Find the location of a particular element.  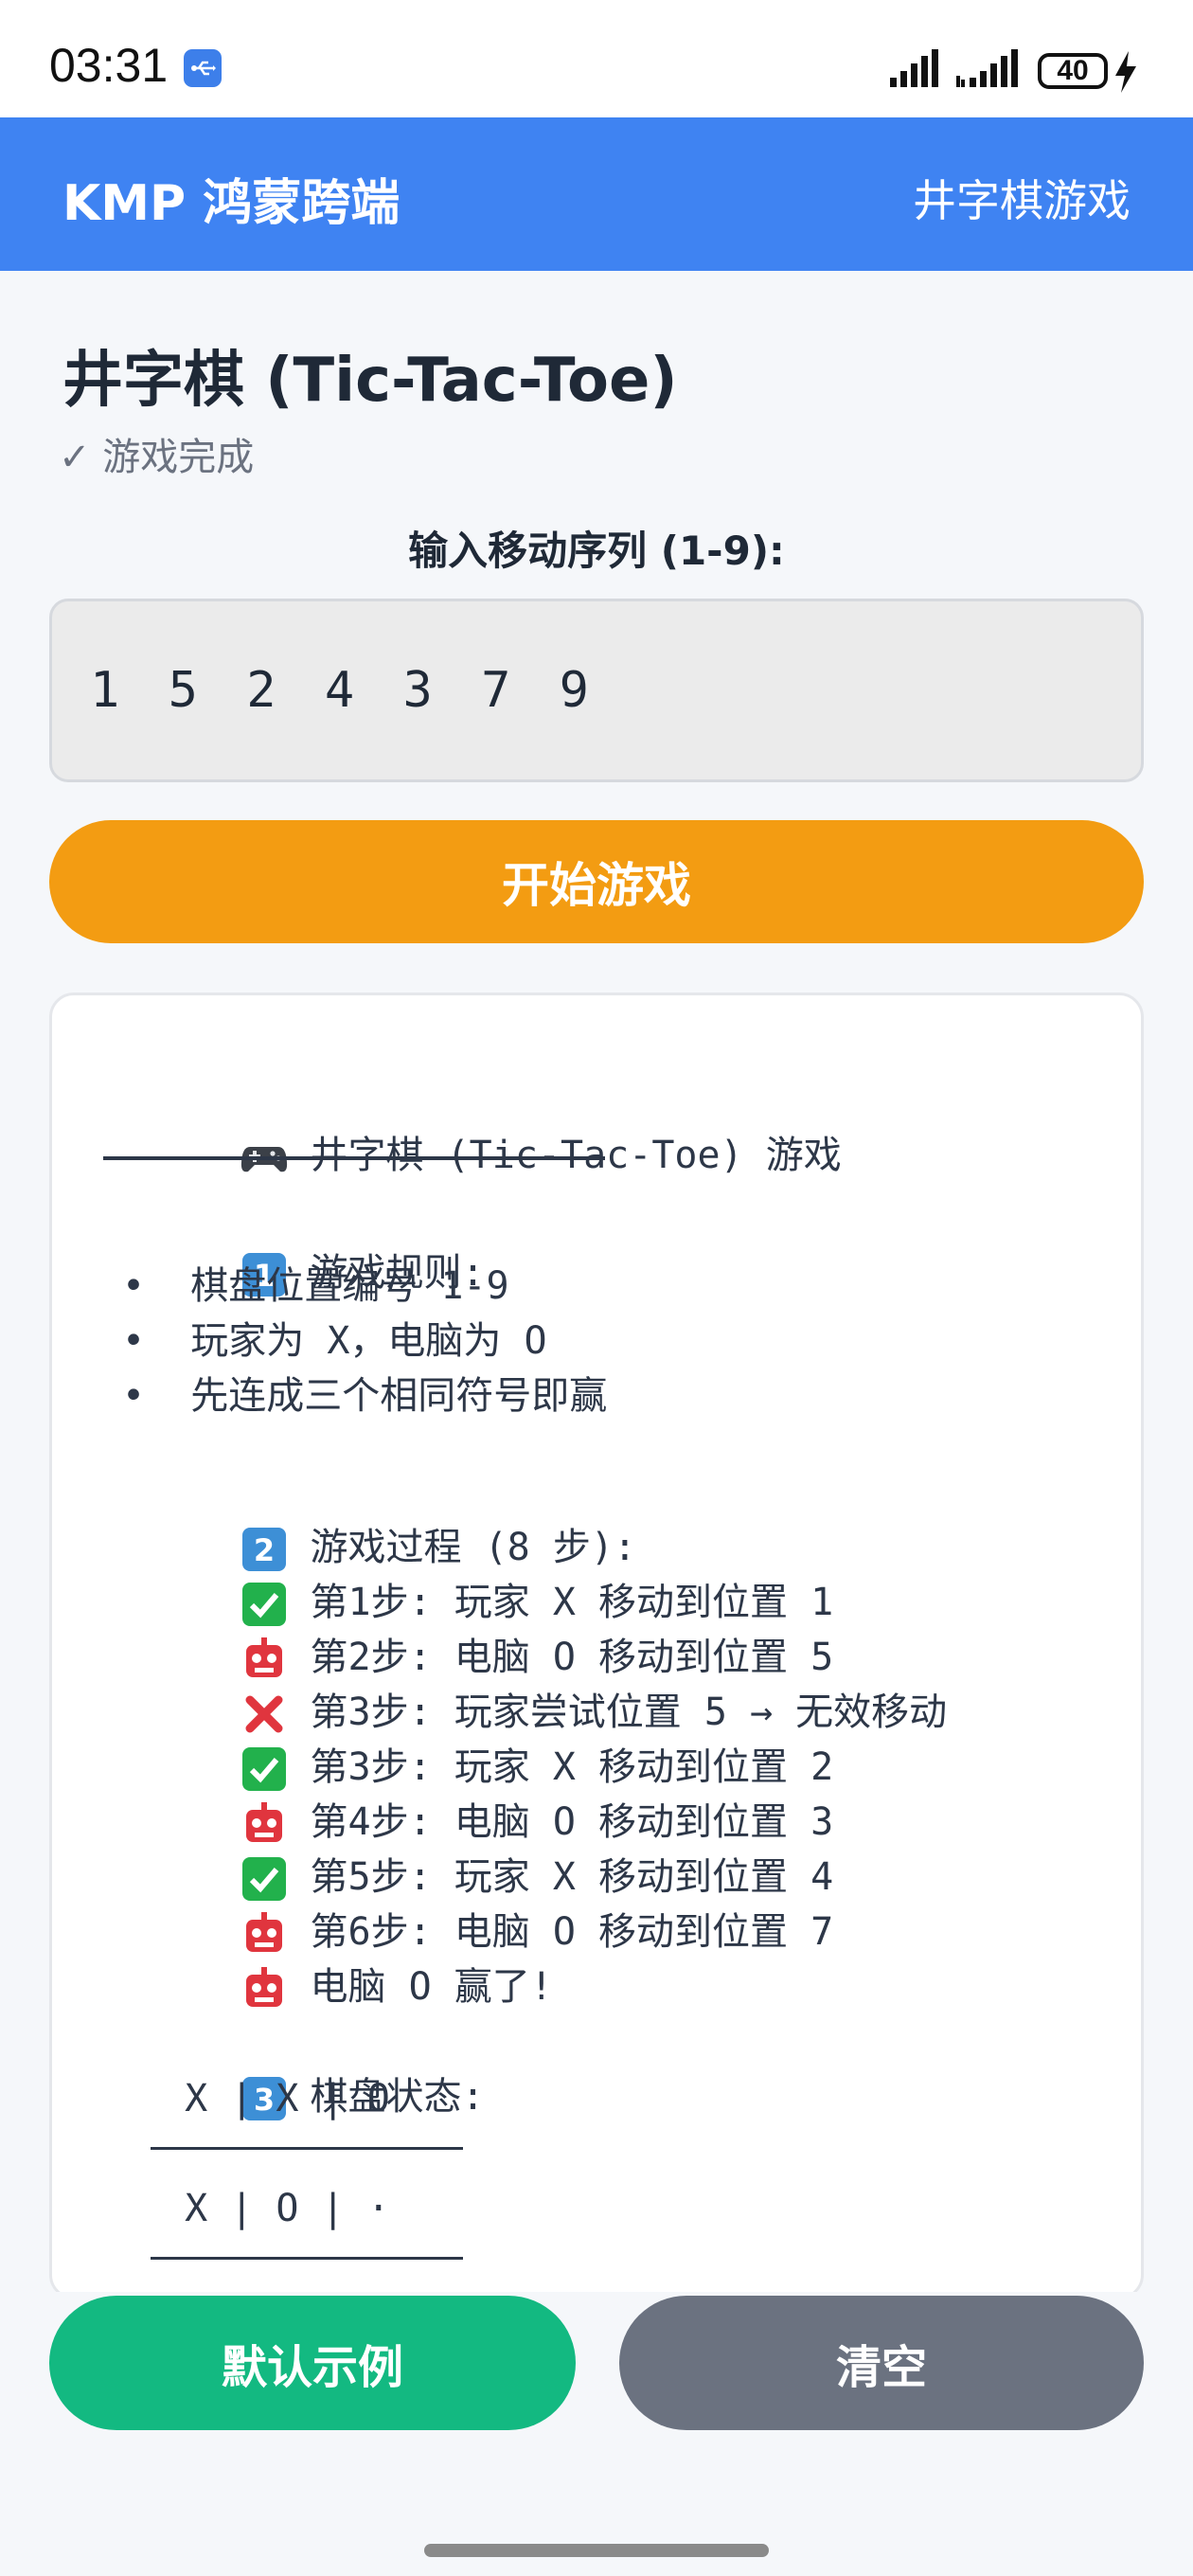

battery-level: 40 is located at coordinates (1073, 70).